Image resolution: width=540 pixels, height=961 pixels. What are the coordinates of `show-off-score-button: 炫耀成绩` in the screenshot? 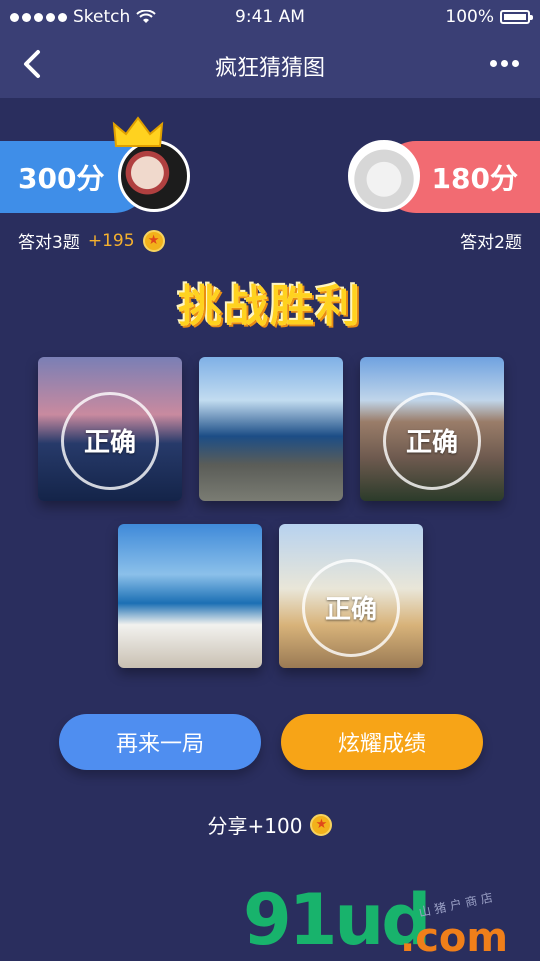 It's located at (382, 742).